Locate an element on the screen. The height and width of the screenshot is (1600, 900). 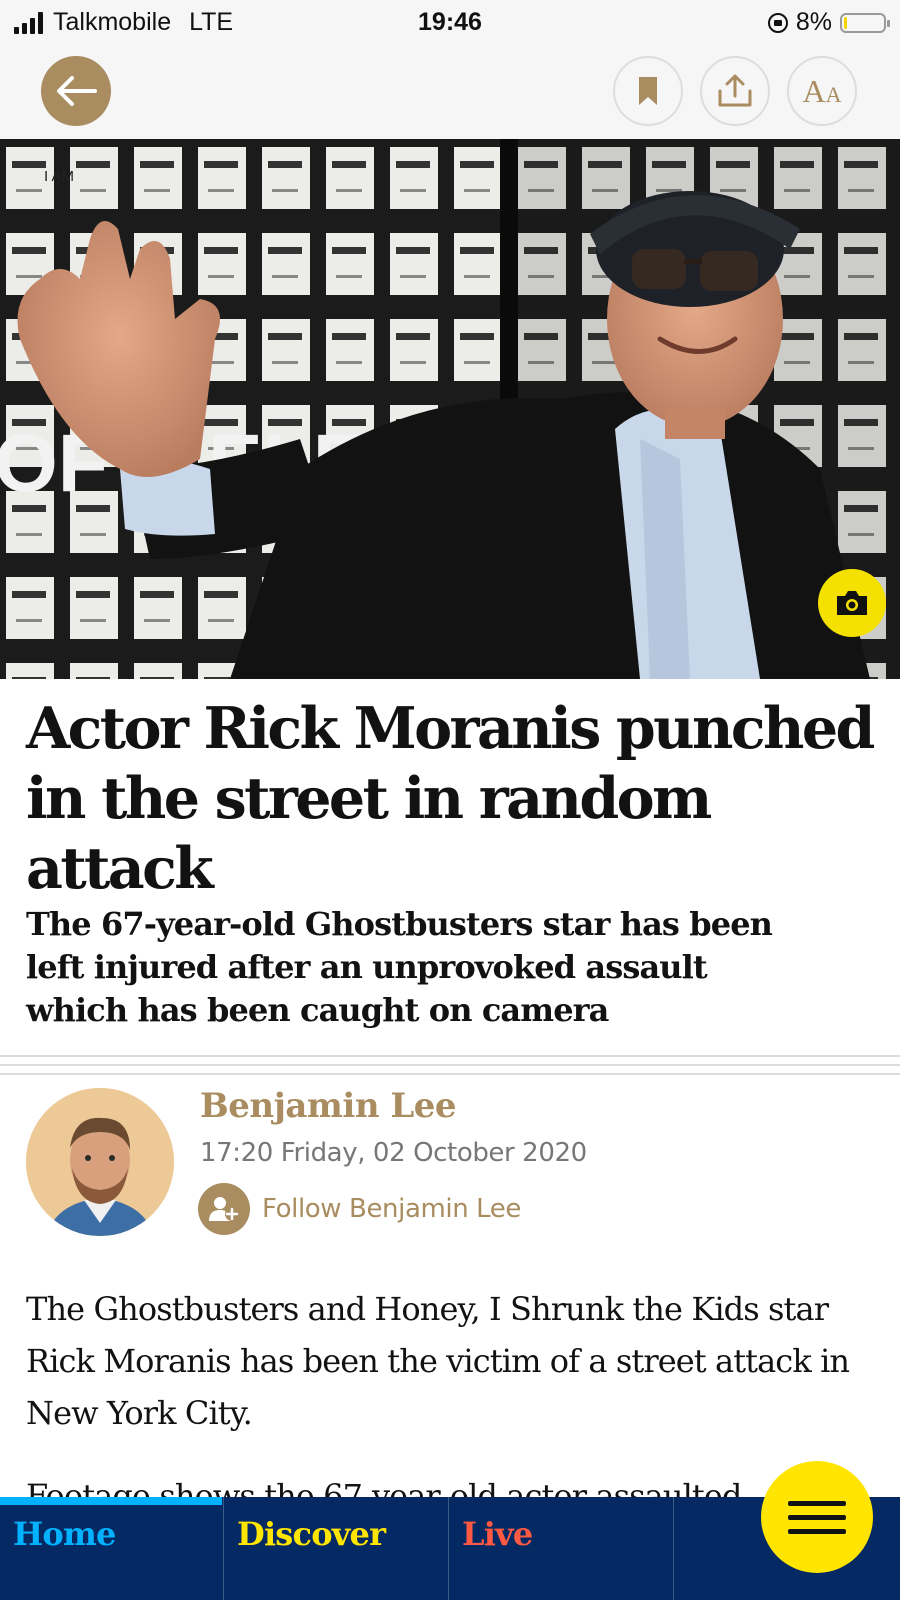
menu-button is located at coordinates (817, 1517).